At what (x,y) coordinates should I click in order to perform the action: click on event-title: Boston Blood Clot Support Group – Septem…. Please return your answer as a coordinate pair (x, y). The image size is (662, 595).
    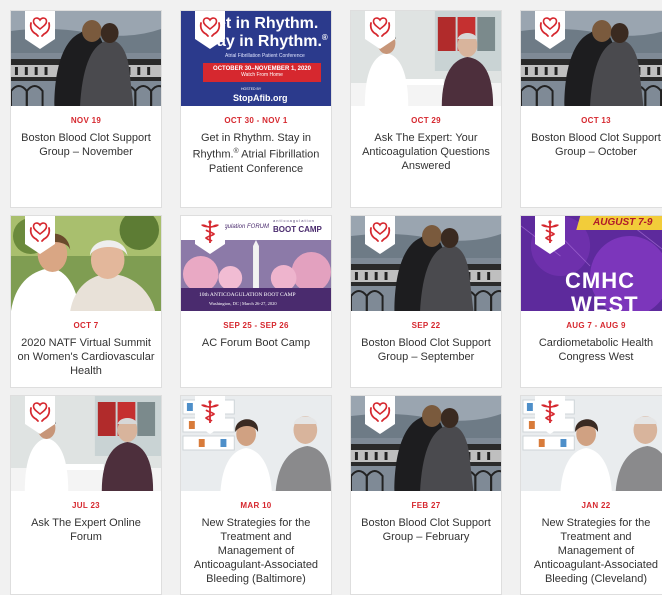
    Looking at the image, I should click on (426, 350).